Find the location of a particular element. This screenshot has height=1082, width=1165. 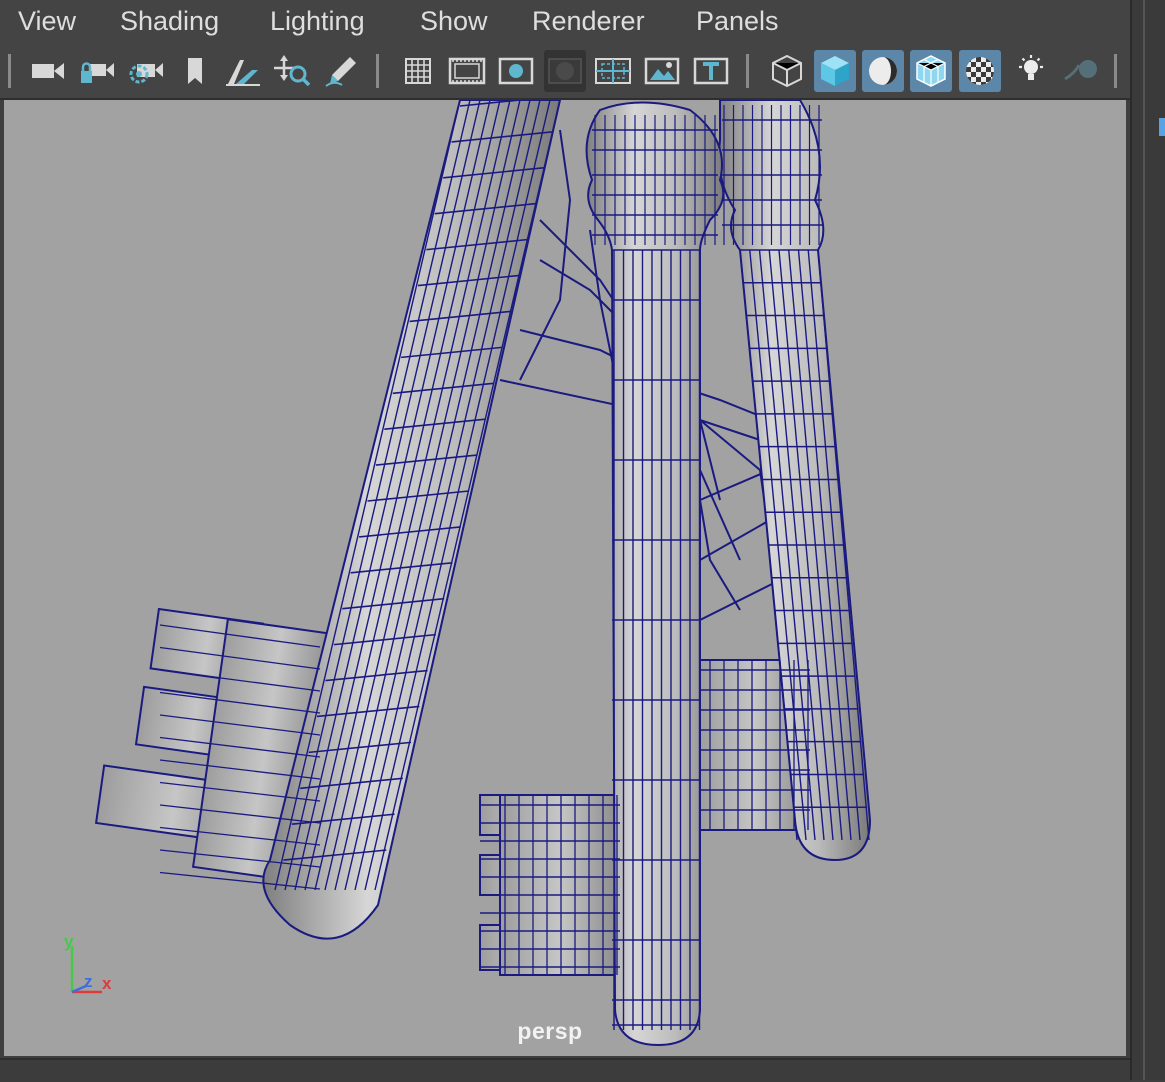

default-lighting-icon is located at coordinates (883, 71).